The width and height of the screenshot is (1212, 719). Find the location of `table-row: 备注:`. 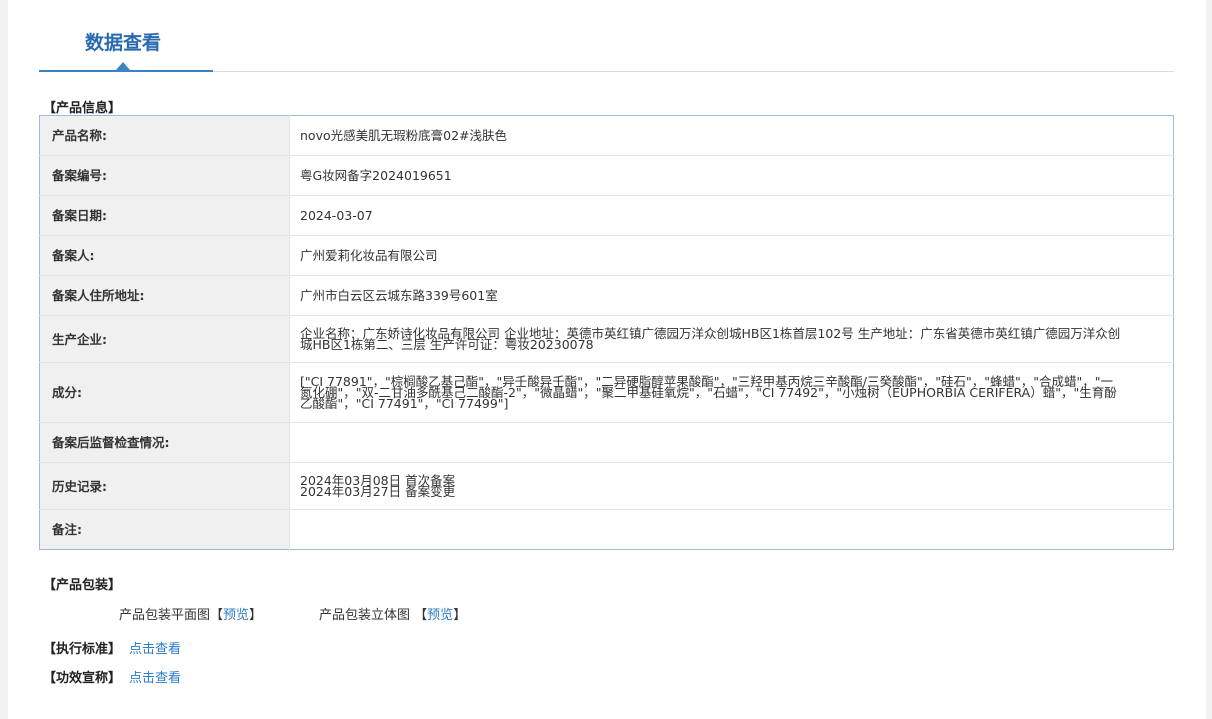

table-row: 备注: is located at coordinates (606, 529).